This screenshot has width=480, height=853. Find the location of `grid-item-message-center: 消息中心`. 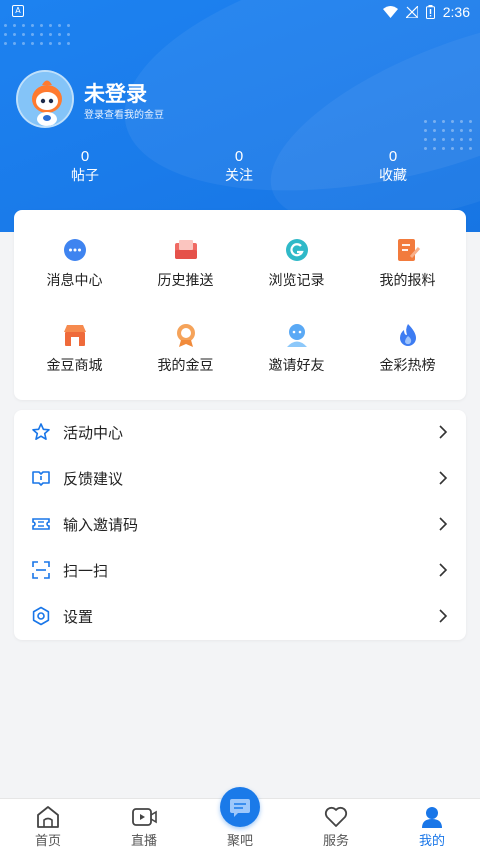

grid-item-message-center: 消息中心 is located at coordinates (74, 272).